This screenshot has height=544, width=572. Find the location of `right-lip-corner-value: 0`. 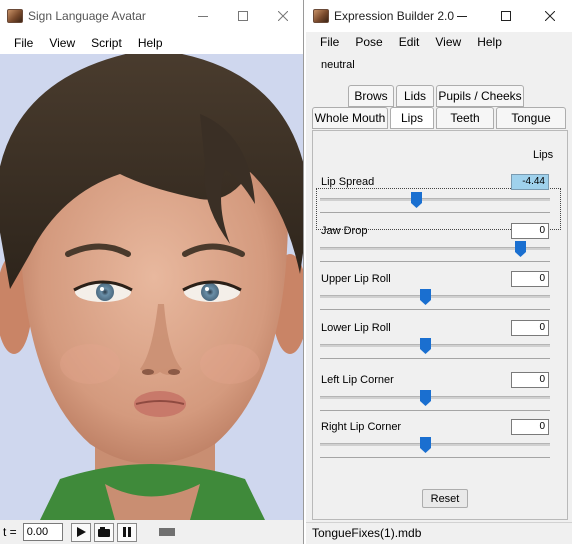

right-lip-corner-value: 0 is located at coordinates (530, 427).